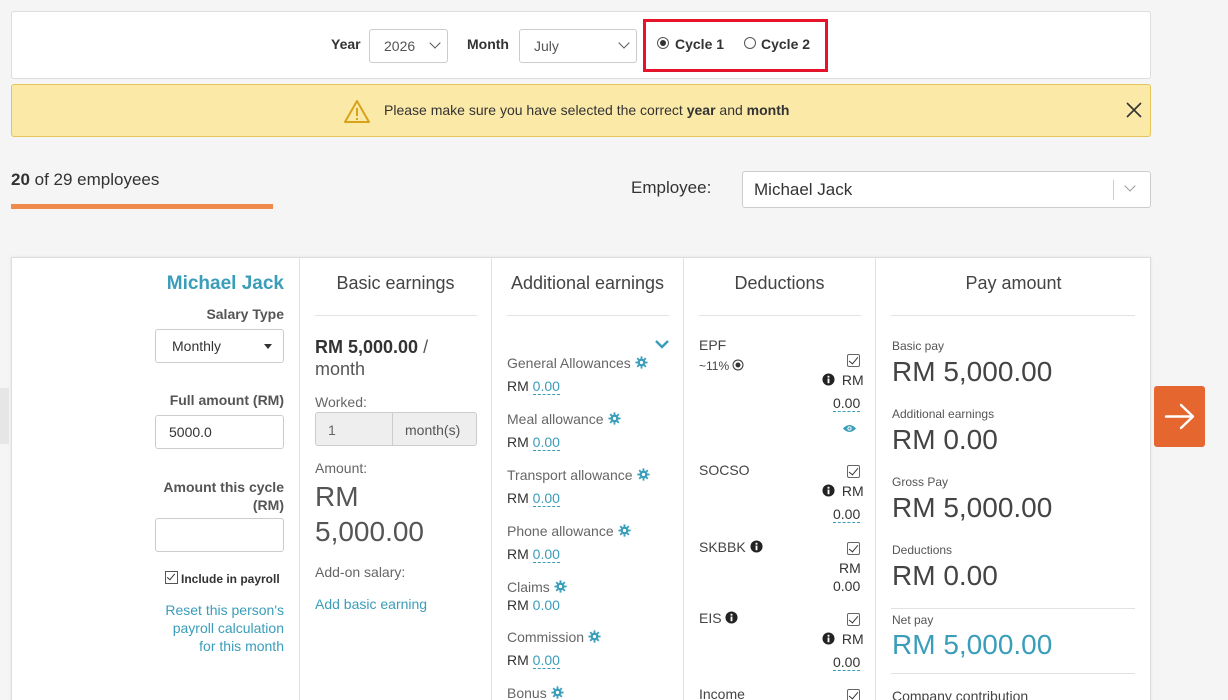  What do you see at coordinates (564, 419) in the screenshot?
I see `additional-item: Meal allowance` at bounding box center [564, 419].